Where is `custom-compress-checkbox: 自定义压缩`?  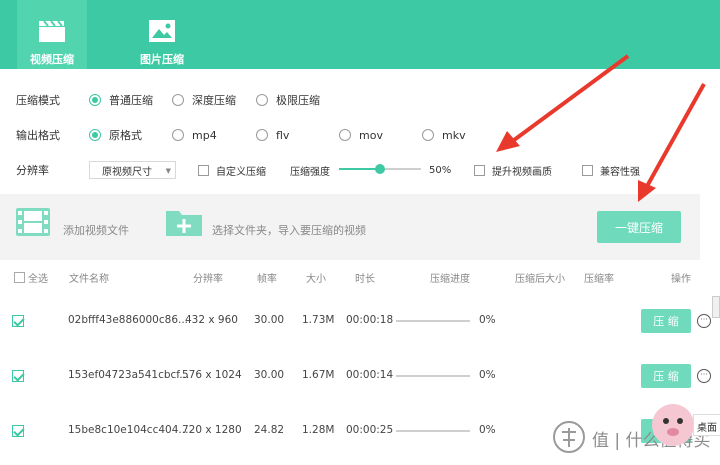 custom-compress-checkbox: 自定义压缩 is located at coordinates (232, 170).